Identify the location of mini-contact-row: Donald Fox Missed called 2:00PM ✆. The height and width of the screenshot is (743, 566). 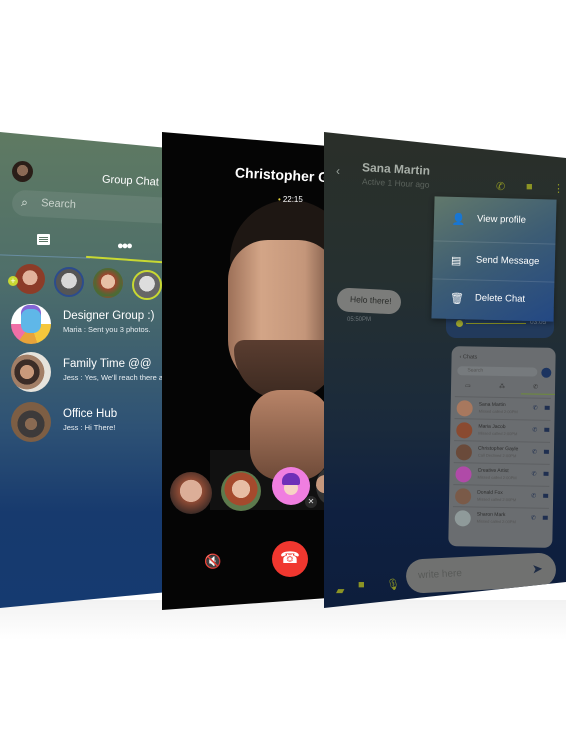
(501, 496).